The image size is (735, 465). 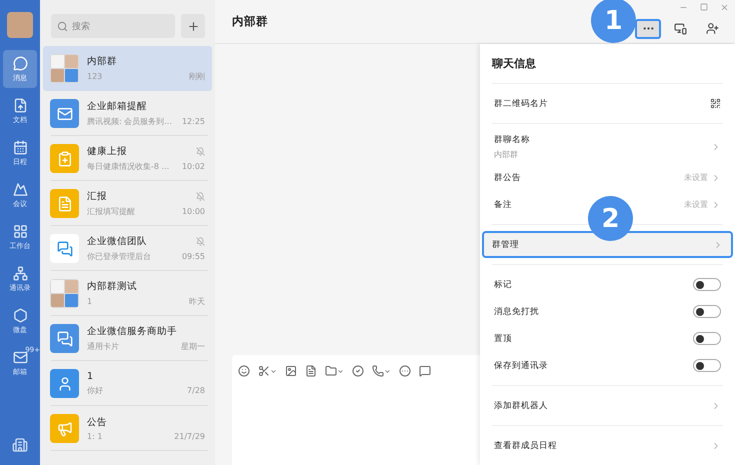 I want to click on message-time: 10:00, so click(x=193, y=211).